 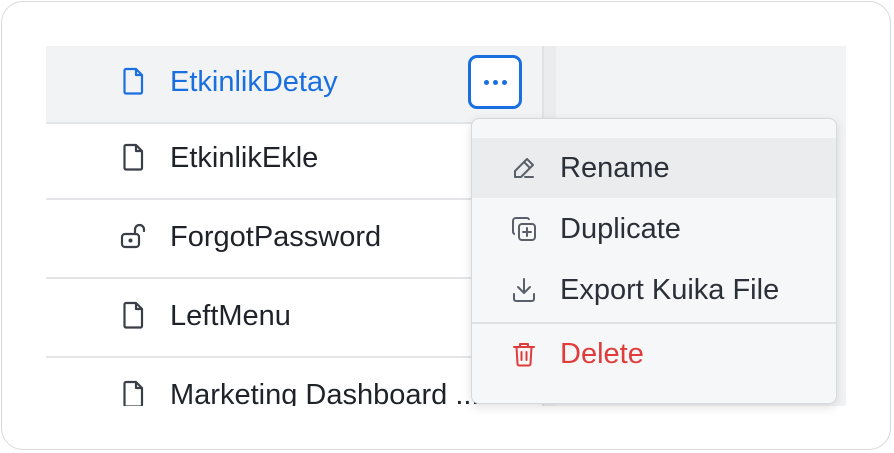 What do you see at coordinates (254, 82) in the screenshot?
I see `page-list-item-label: EtkinlikDetay` at bounding box center [254, 82].